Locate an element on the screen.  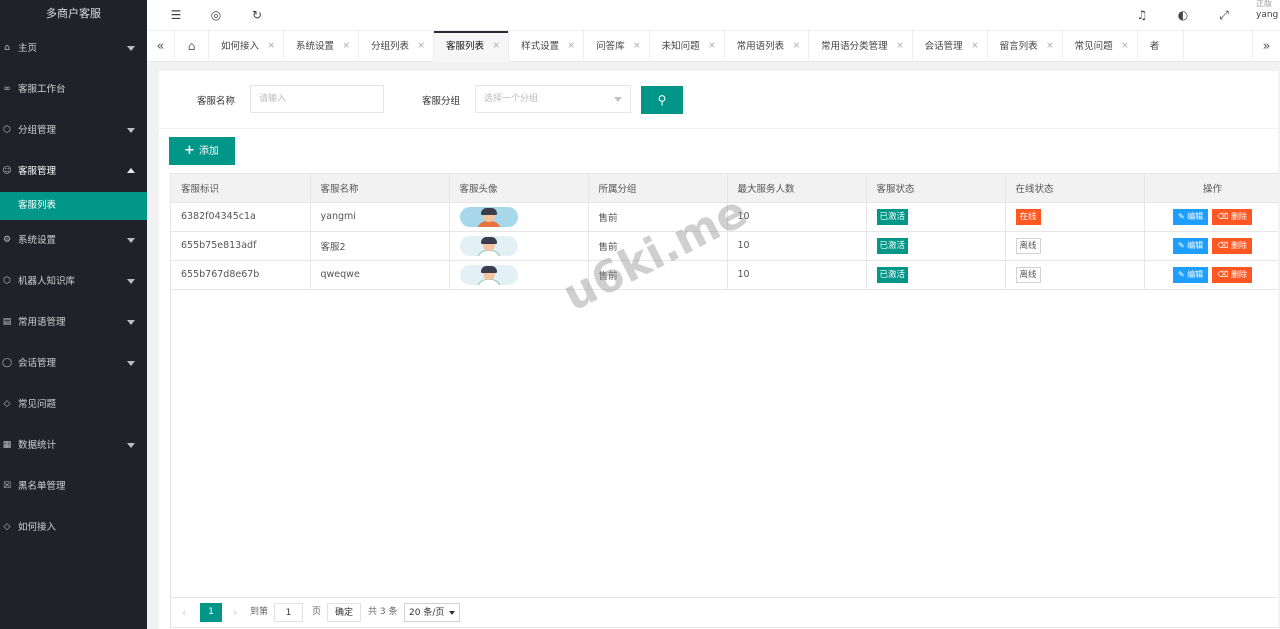
tab-messages: 留言列表 × is located at coordinates (1025, 46).